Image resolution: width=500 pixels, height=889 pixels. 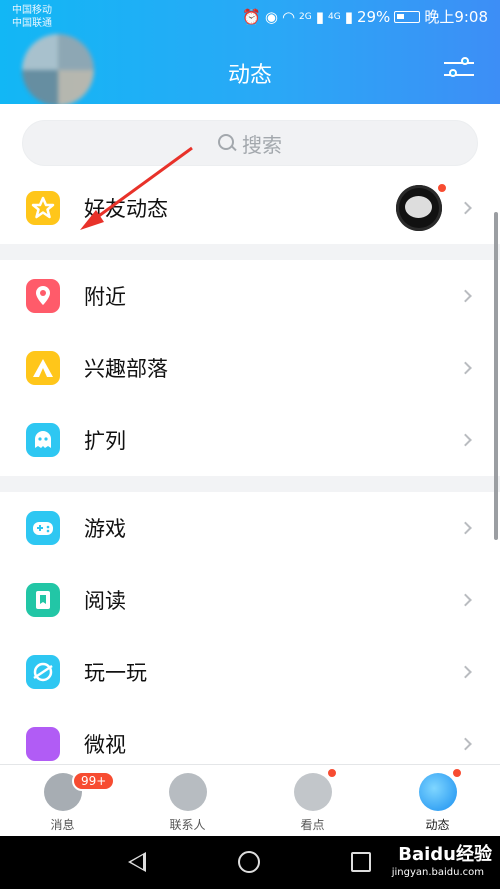 What do you see at coordinates (105, 745) in the screenshot?
I see `list-item-label: 微视` at bounding box center [105, 745].